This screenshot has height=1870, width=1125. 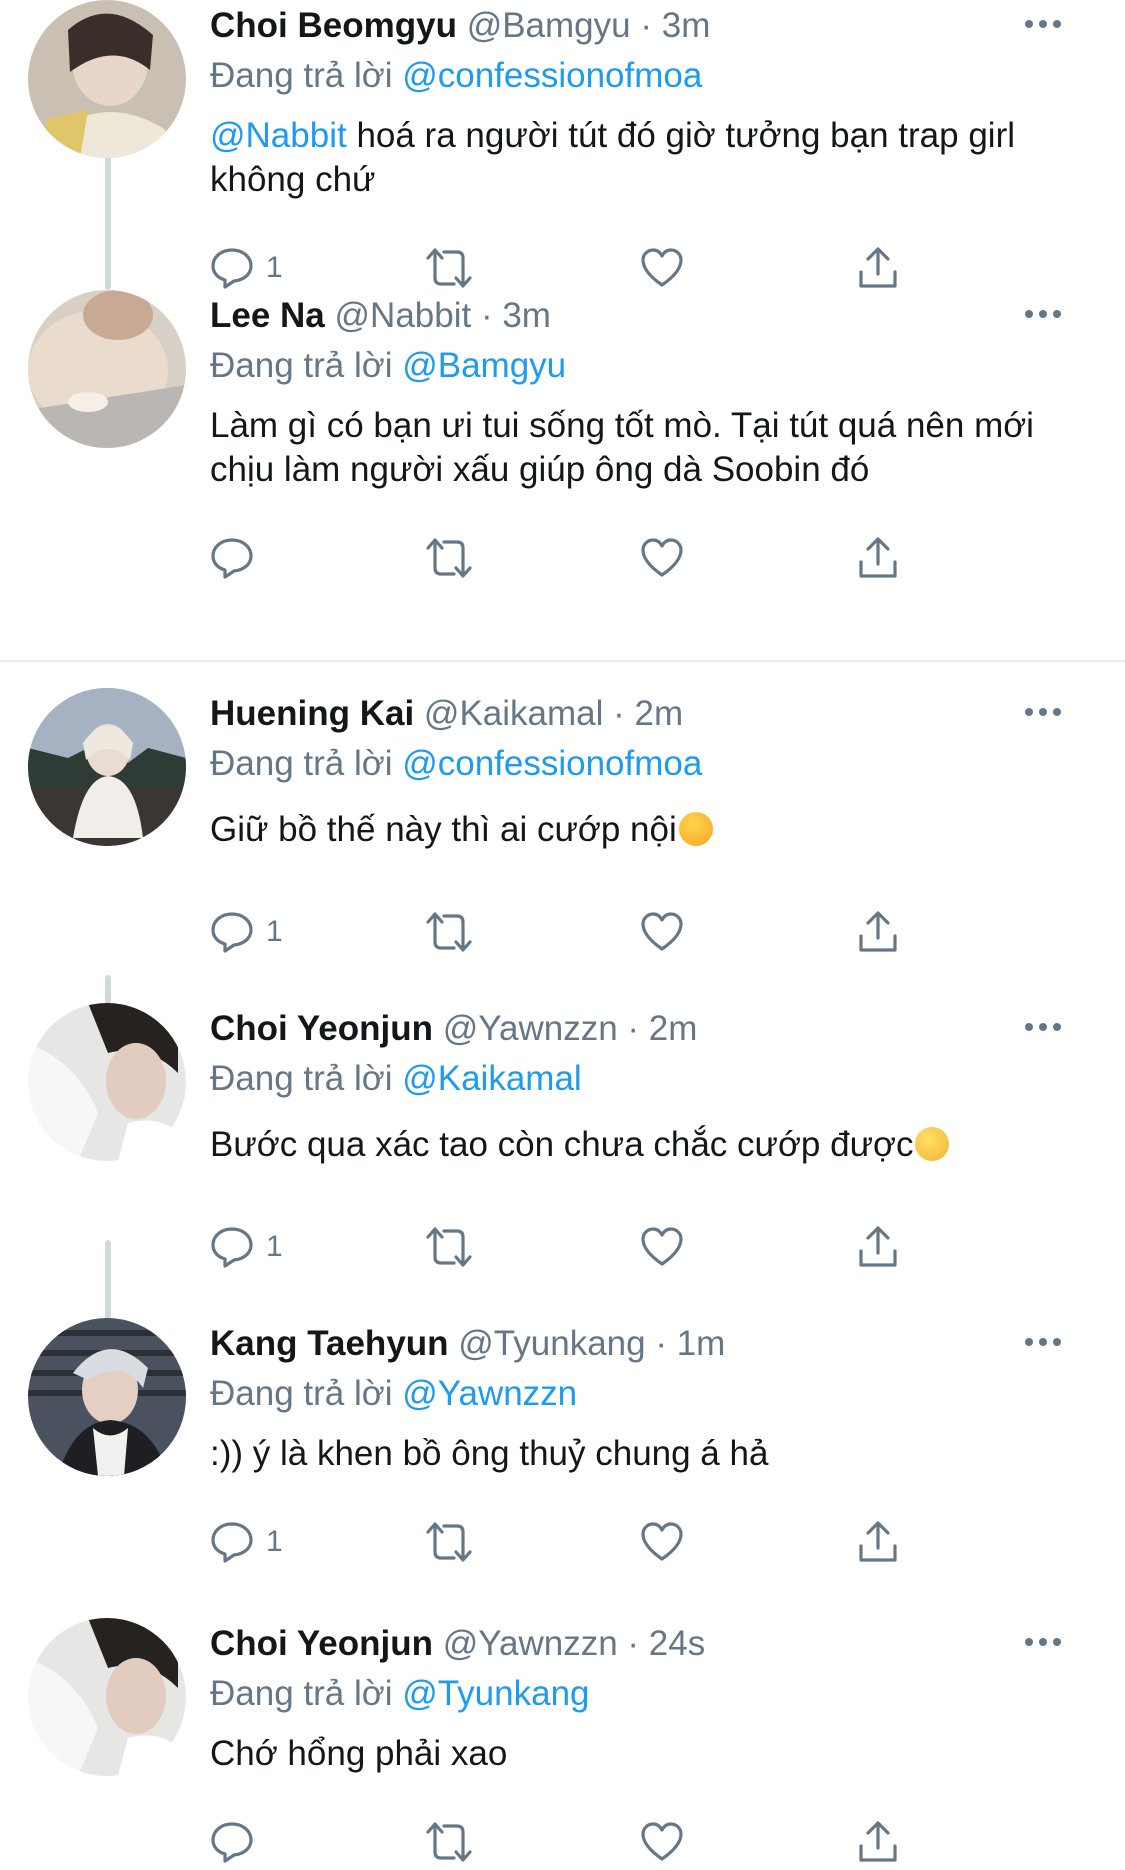 I want to click on replying-to: Đang trả lời @Yawnzzn, so click(x=393, y=1394).